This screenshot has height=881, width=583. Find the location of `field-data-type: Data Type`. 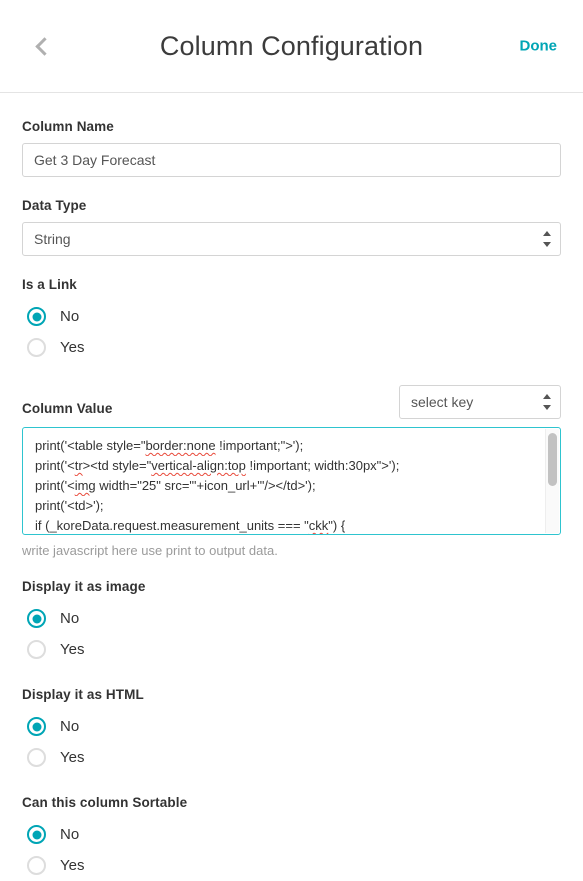

field-data-type: Data Type is located at coordinates (291, 227).